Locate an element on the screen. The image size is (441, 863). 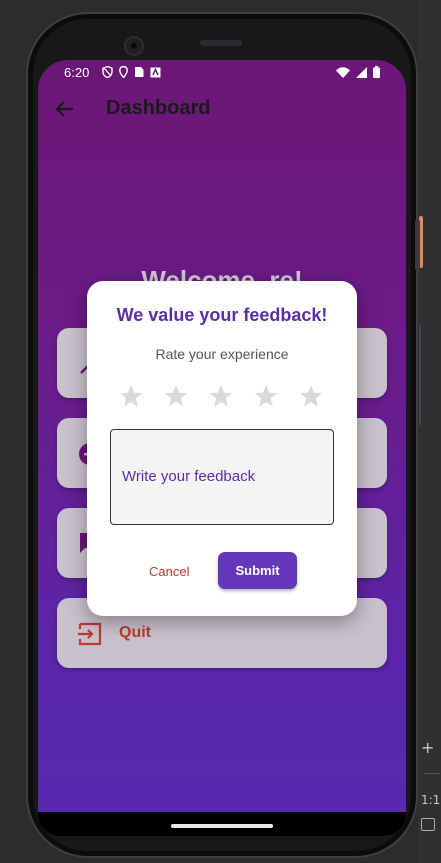
zoom-reset-button: 1:1 is located at coordinates (430, 800).